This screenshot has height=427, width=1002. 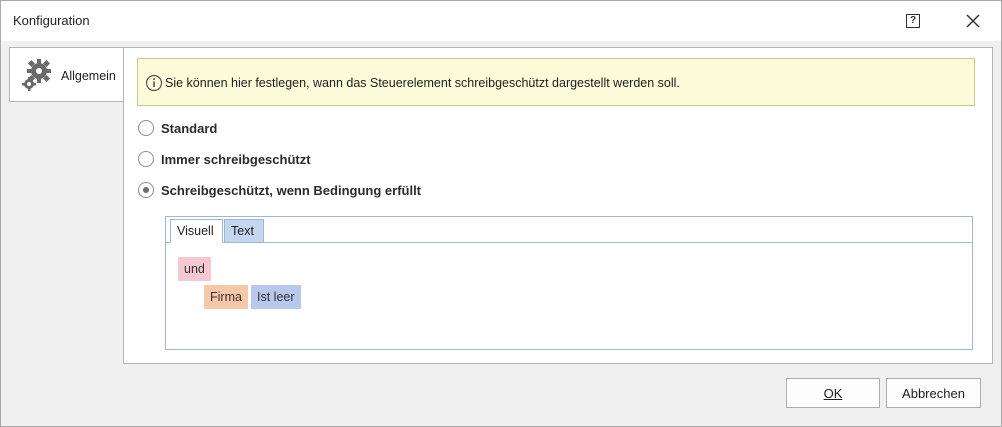 What do you see at coordinates (51, 20) in the screenshot?
I see `window-title: Konfiguration` at bounding box center [51, 20].